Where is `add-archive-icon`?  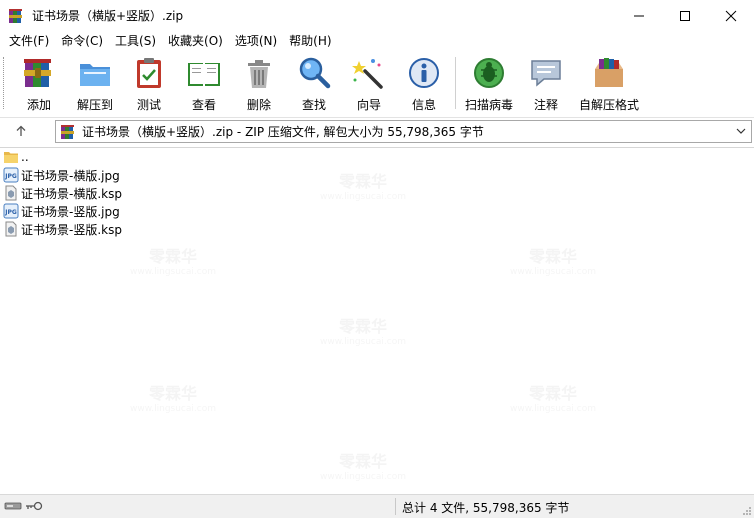 add-archive-icon is located at coordinates (37, 73).